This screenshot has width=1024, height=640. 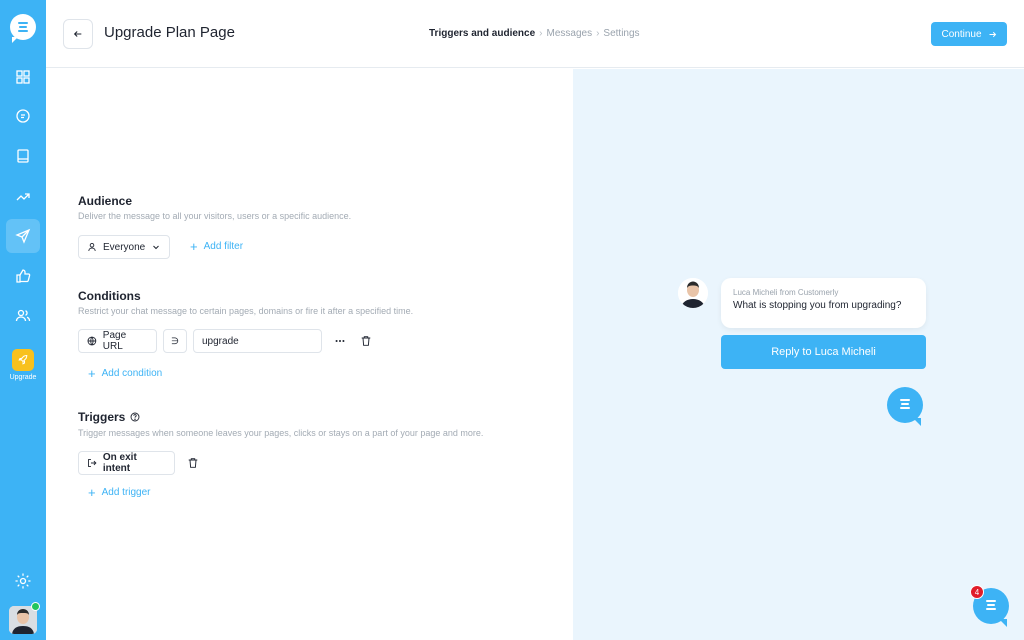 What do you see at coordinates (132, 373) in the screenshot?
I see `add-condition-label: Add condition` at bounding box center [132, 373].